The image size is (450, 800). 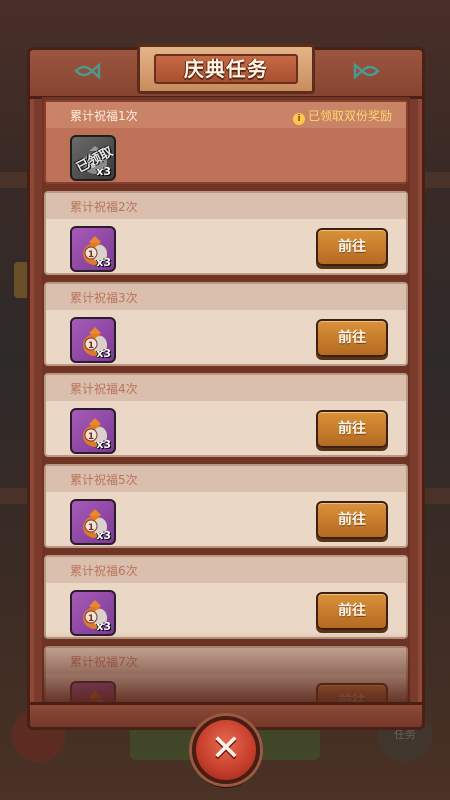 I want to click on task-card: 累计祝福3次 1 x3 前往, so click(x=226, y=324).